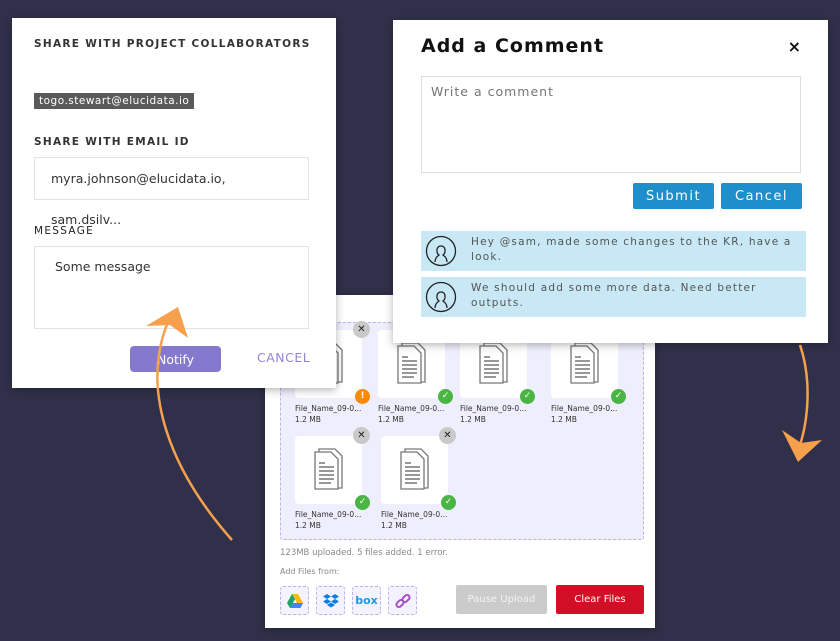 This screenshot has width=840, height=641. Describe the element at coordinates (175, 359) in the screenshot. I see `notify-button: Notify` at that location.